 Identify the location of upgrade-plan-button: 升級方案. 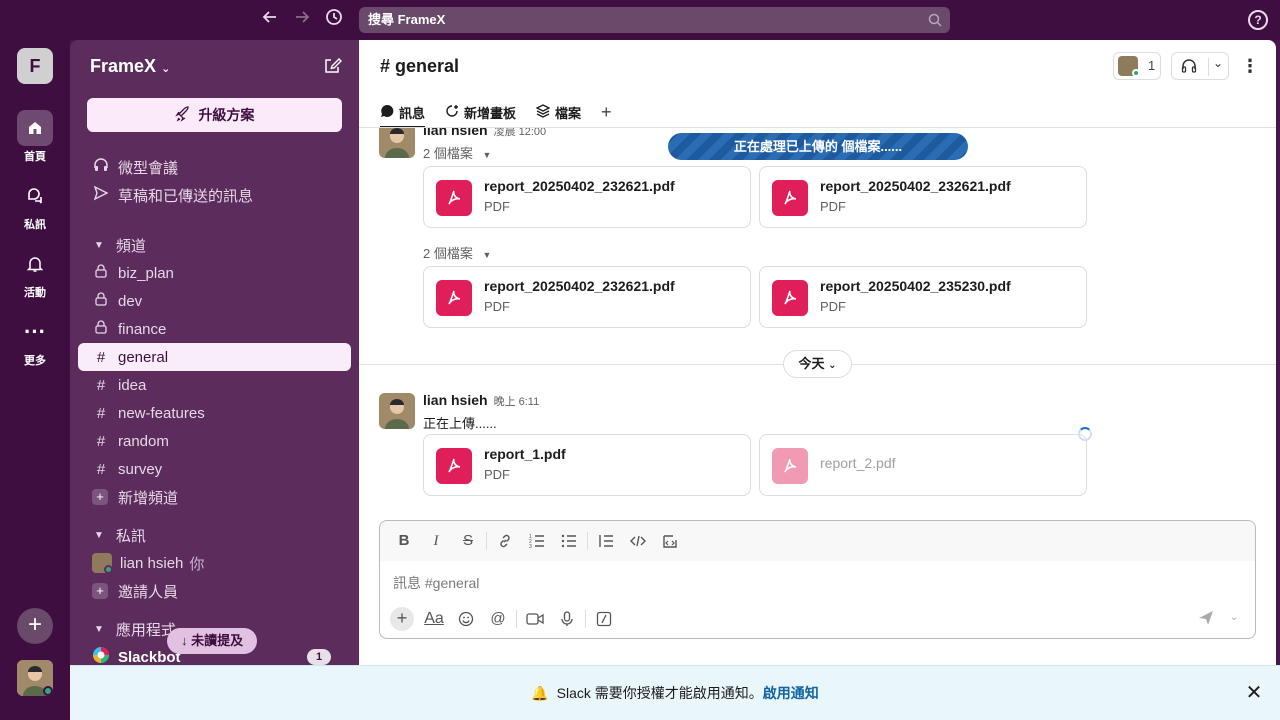
(214, 115).